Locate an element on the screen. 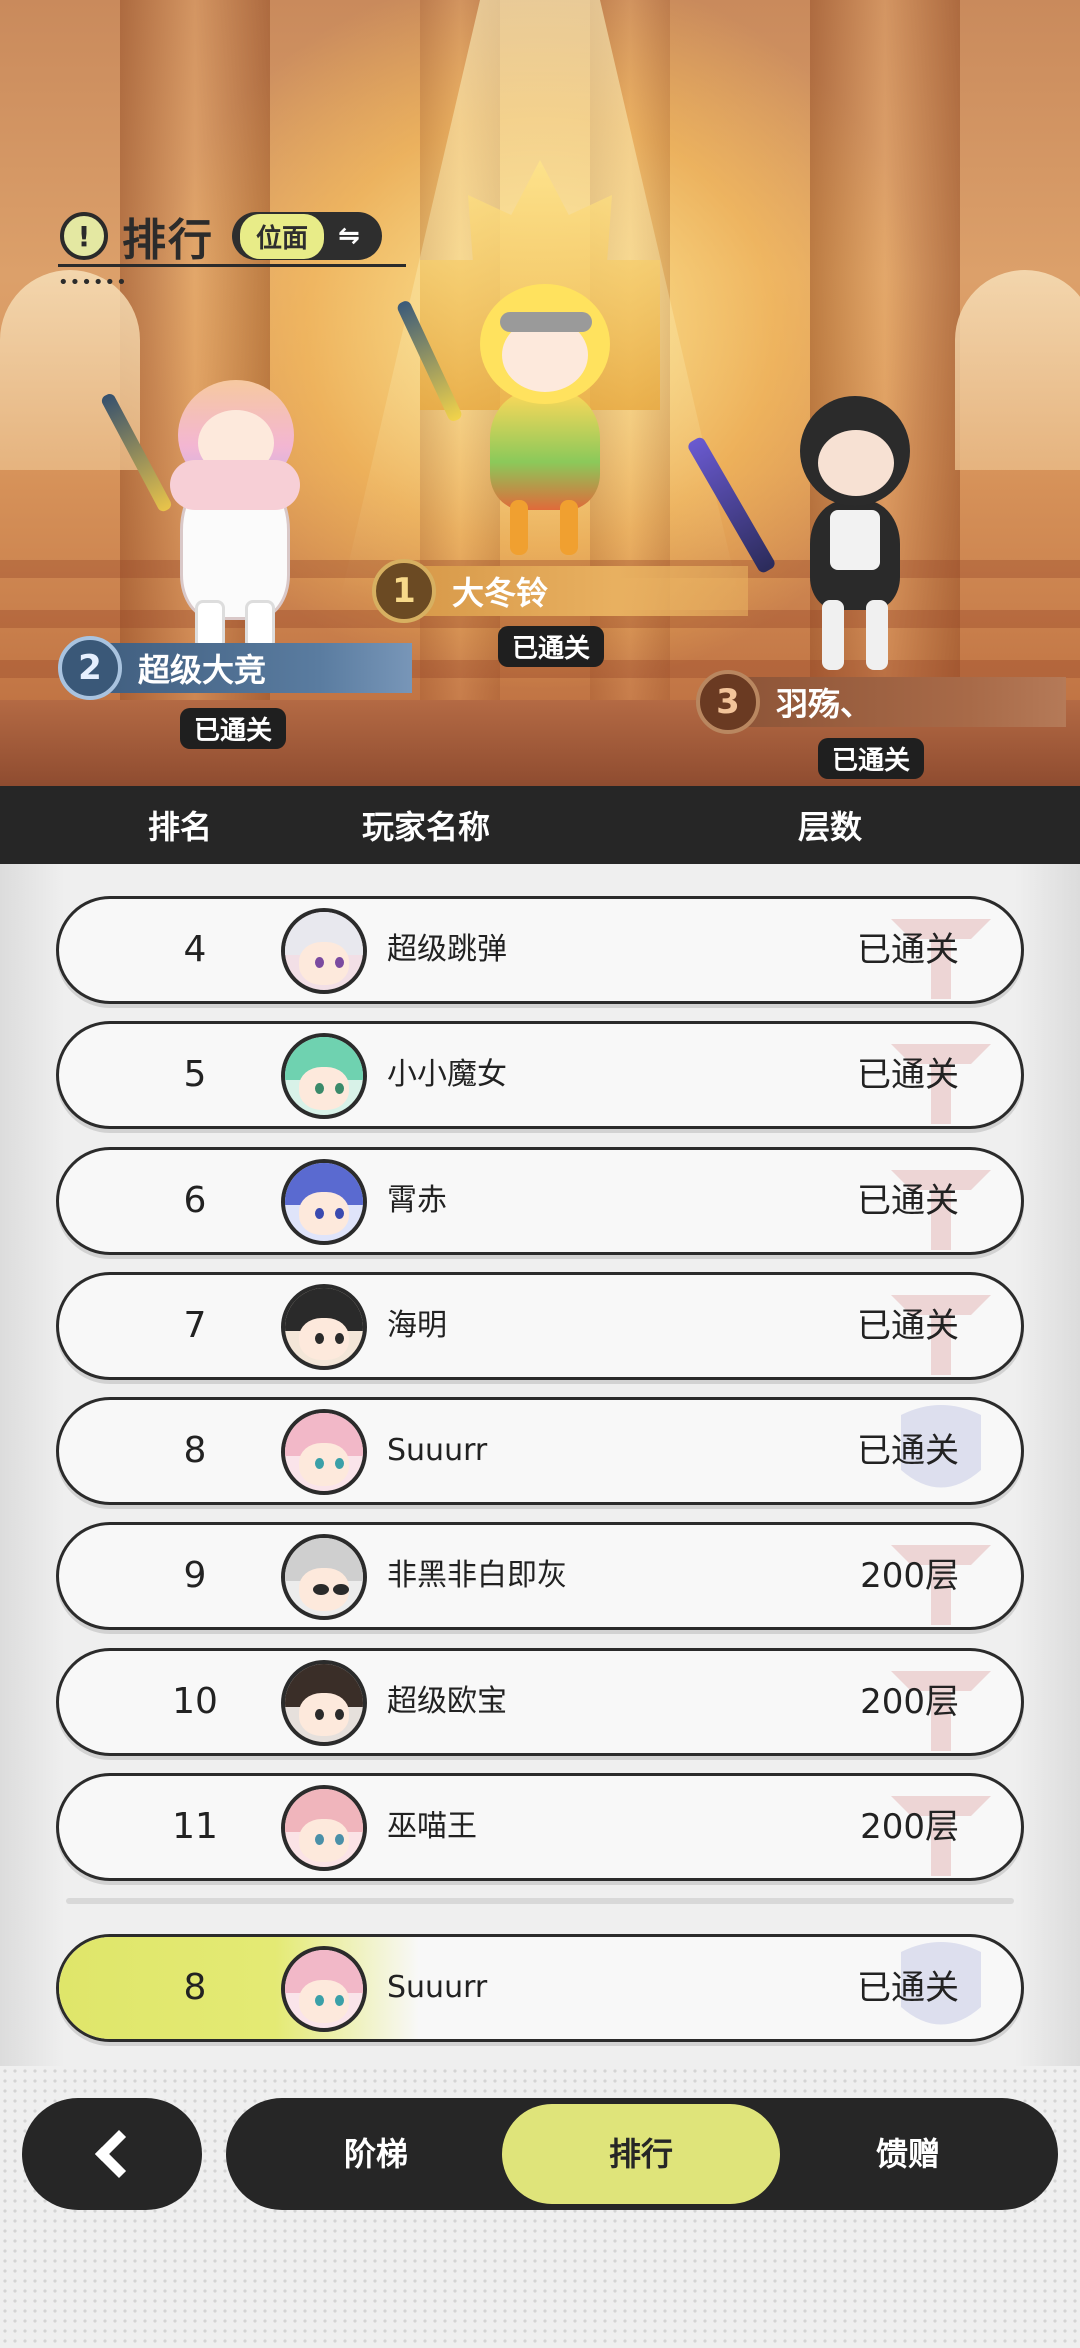  podium-status-1: 已通关 is located at coordinates (551, 646).